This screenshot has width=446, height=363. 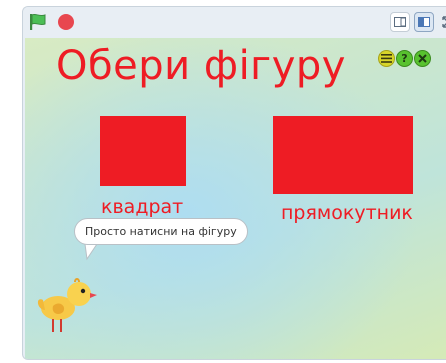 I want to click on green-flag-button, so click(x=38, y=22).